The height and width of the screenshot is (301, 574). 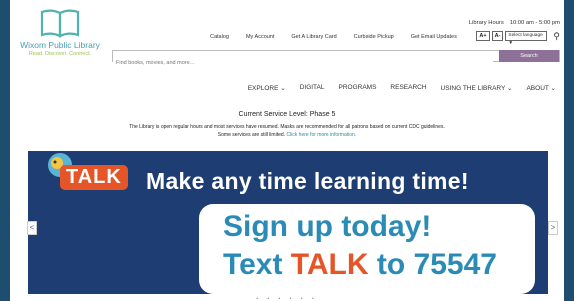 I want to click on talk-badge: TALK, so click(x=94, y=177).